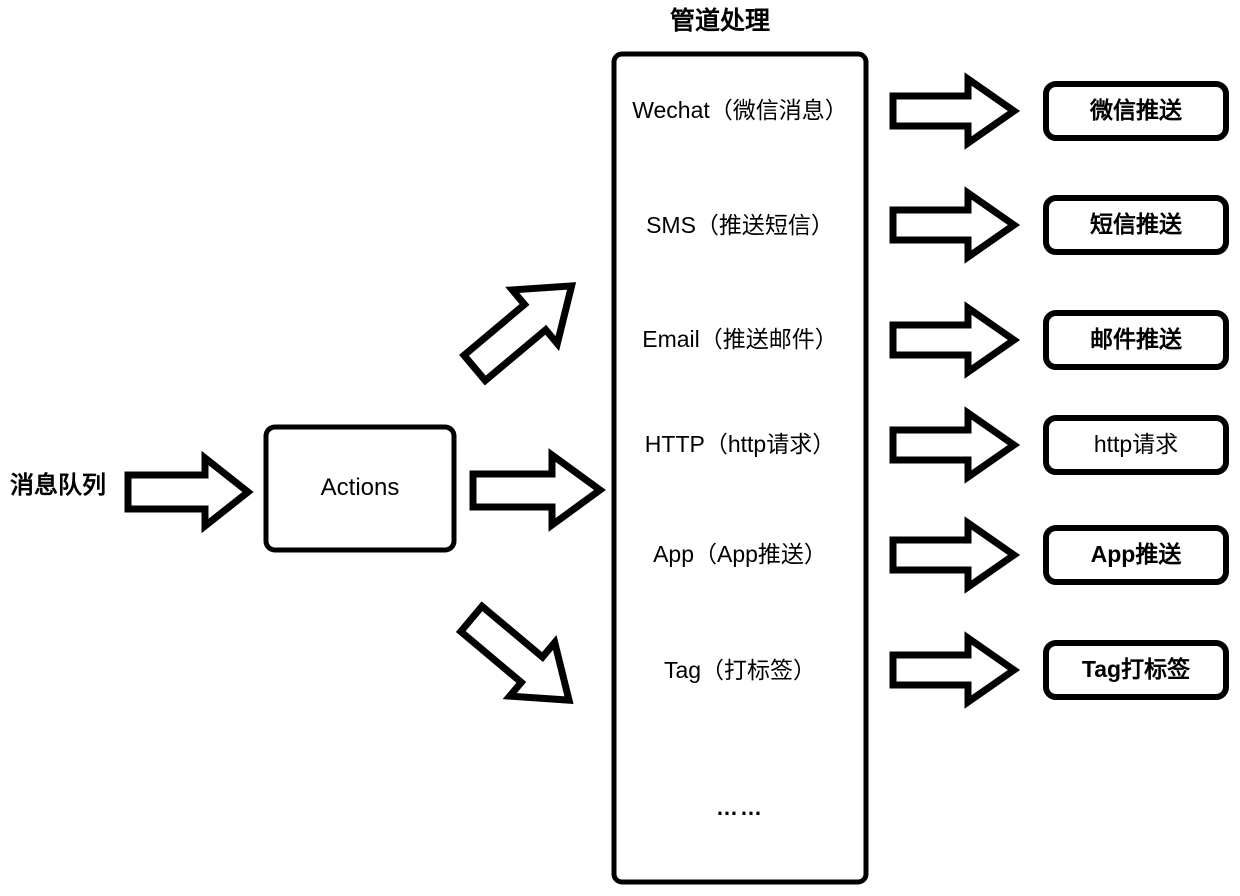  Describe the element at coordinates (1136, 224) in the screenshot. I see `output-label-sms: 短信推送` at that location.